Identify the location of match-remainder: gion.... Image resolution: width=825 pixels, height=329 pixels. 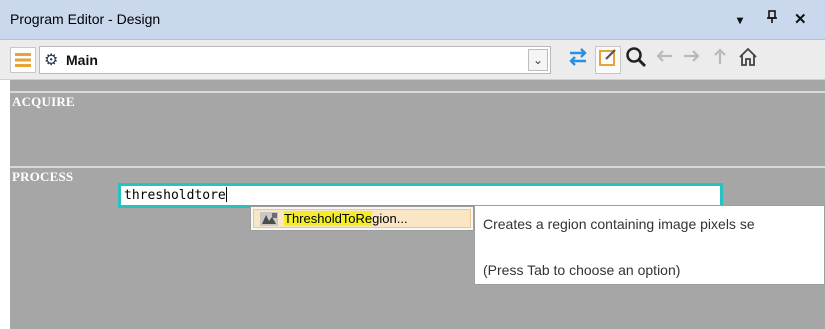
(390, 218).